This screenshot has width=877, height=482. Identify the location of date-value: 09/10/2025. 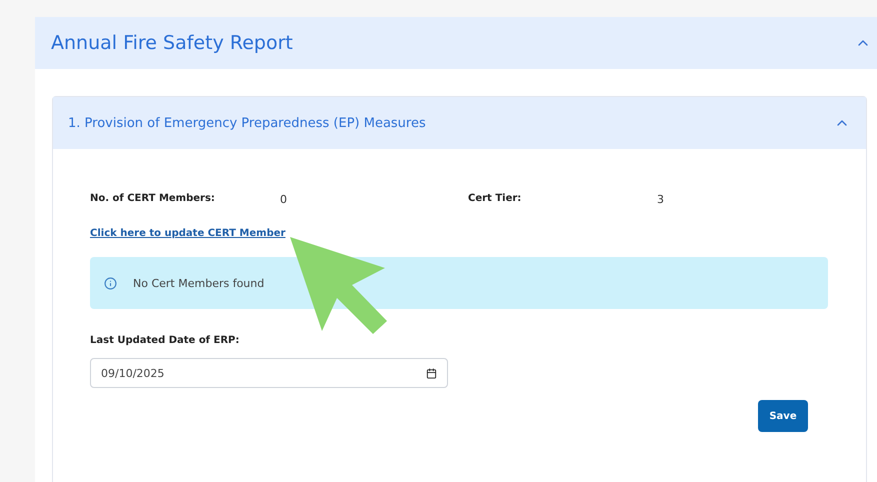
(133, 373).